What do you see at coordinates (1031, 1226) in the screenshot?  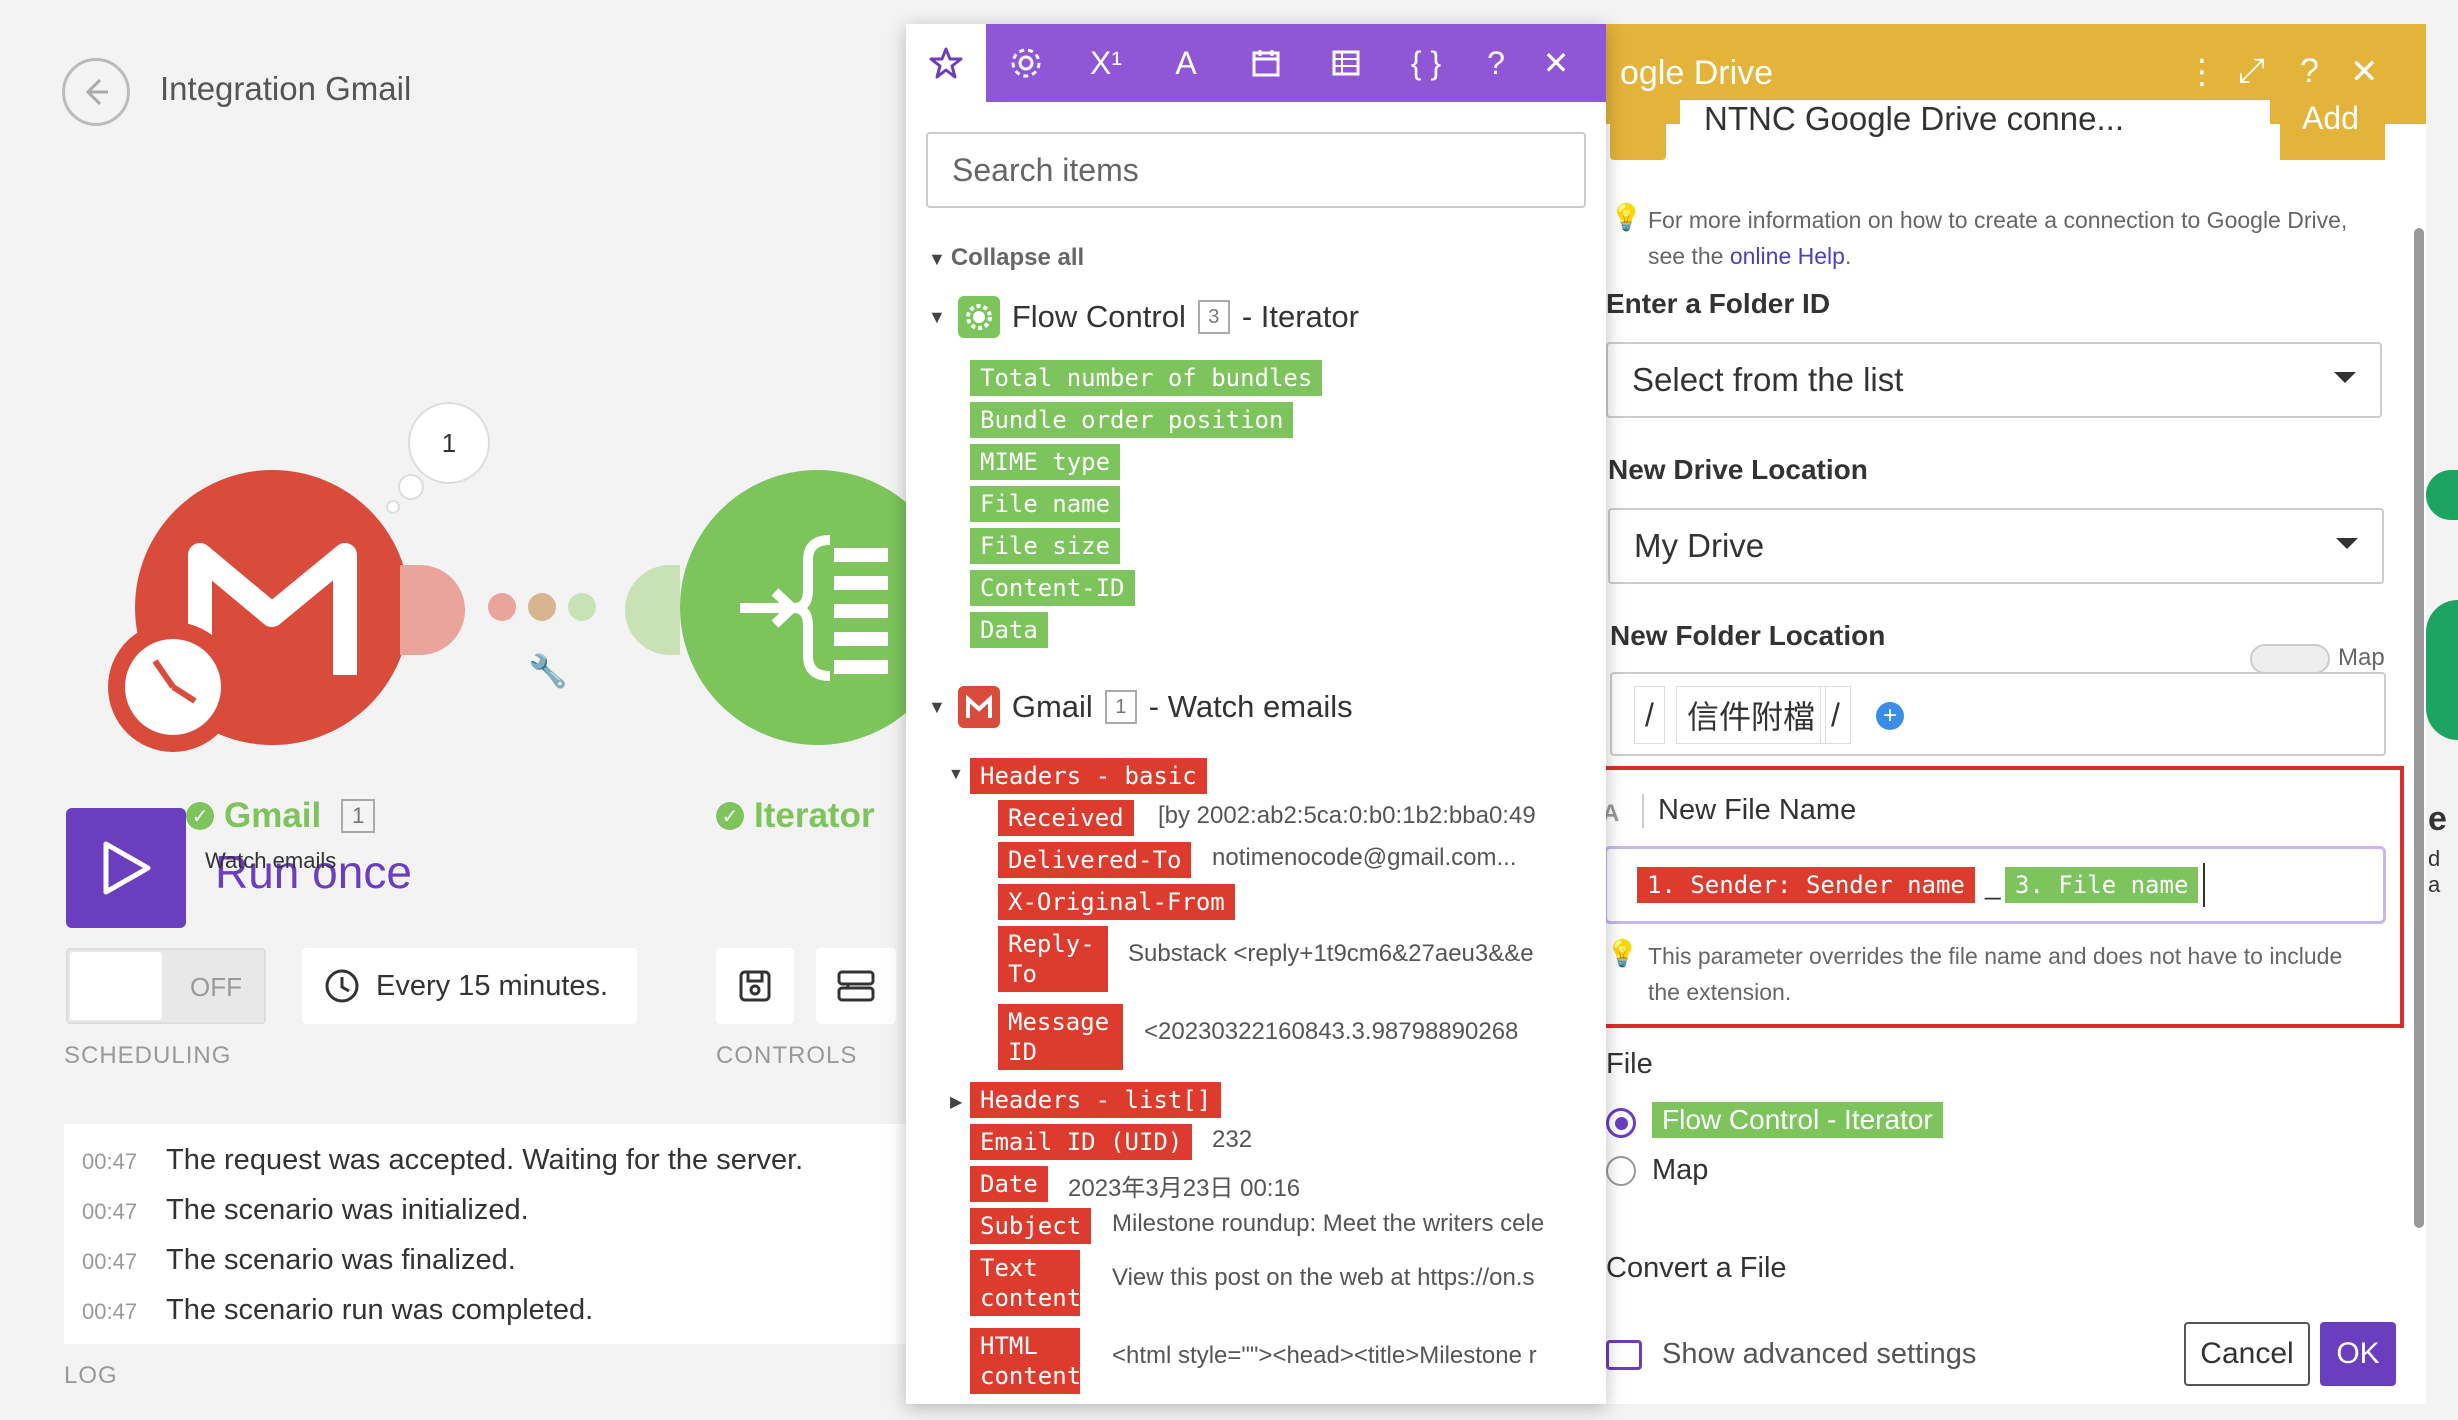 I see `subject-key: Subject` at bounding box center [1031, 1226].